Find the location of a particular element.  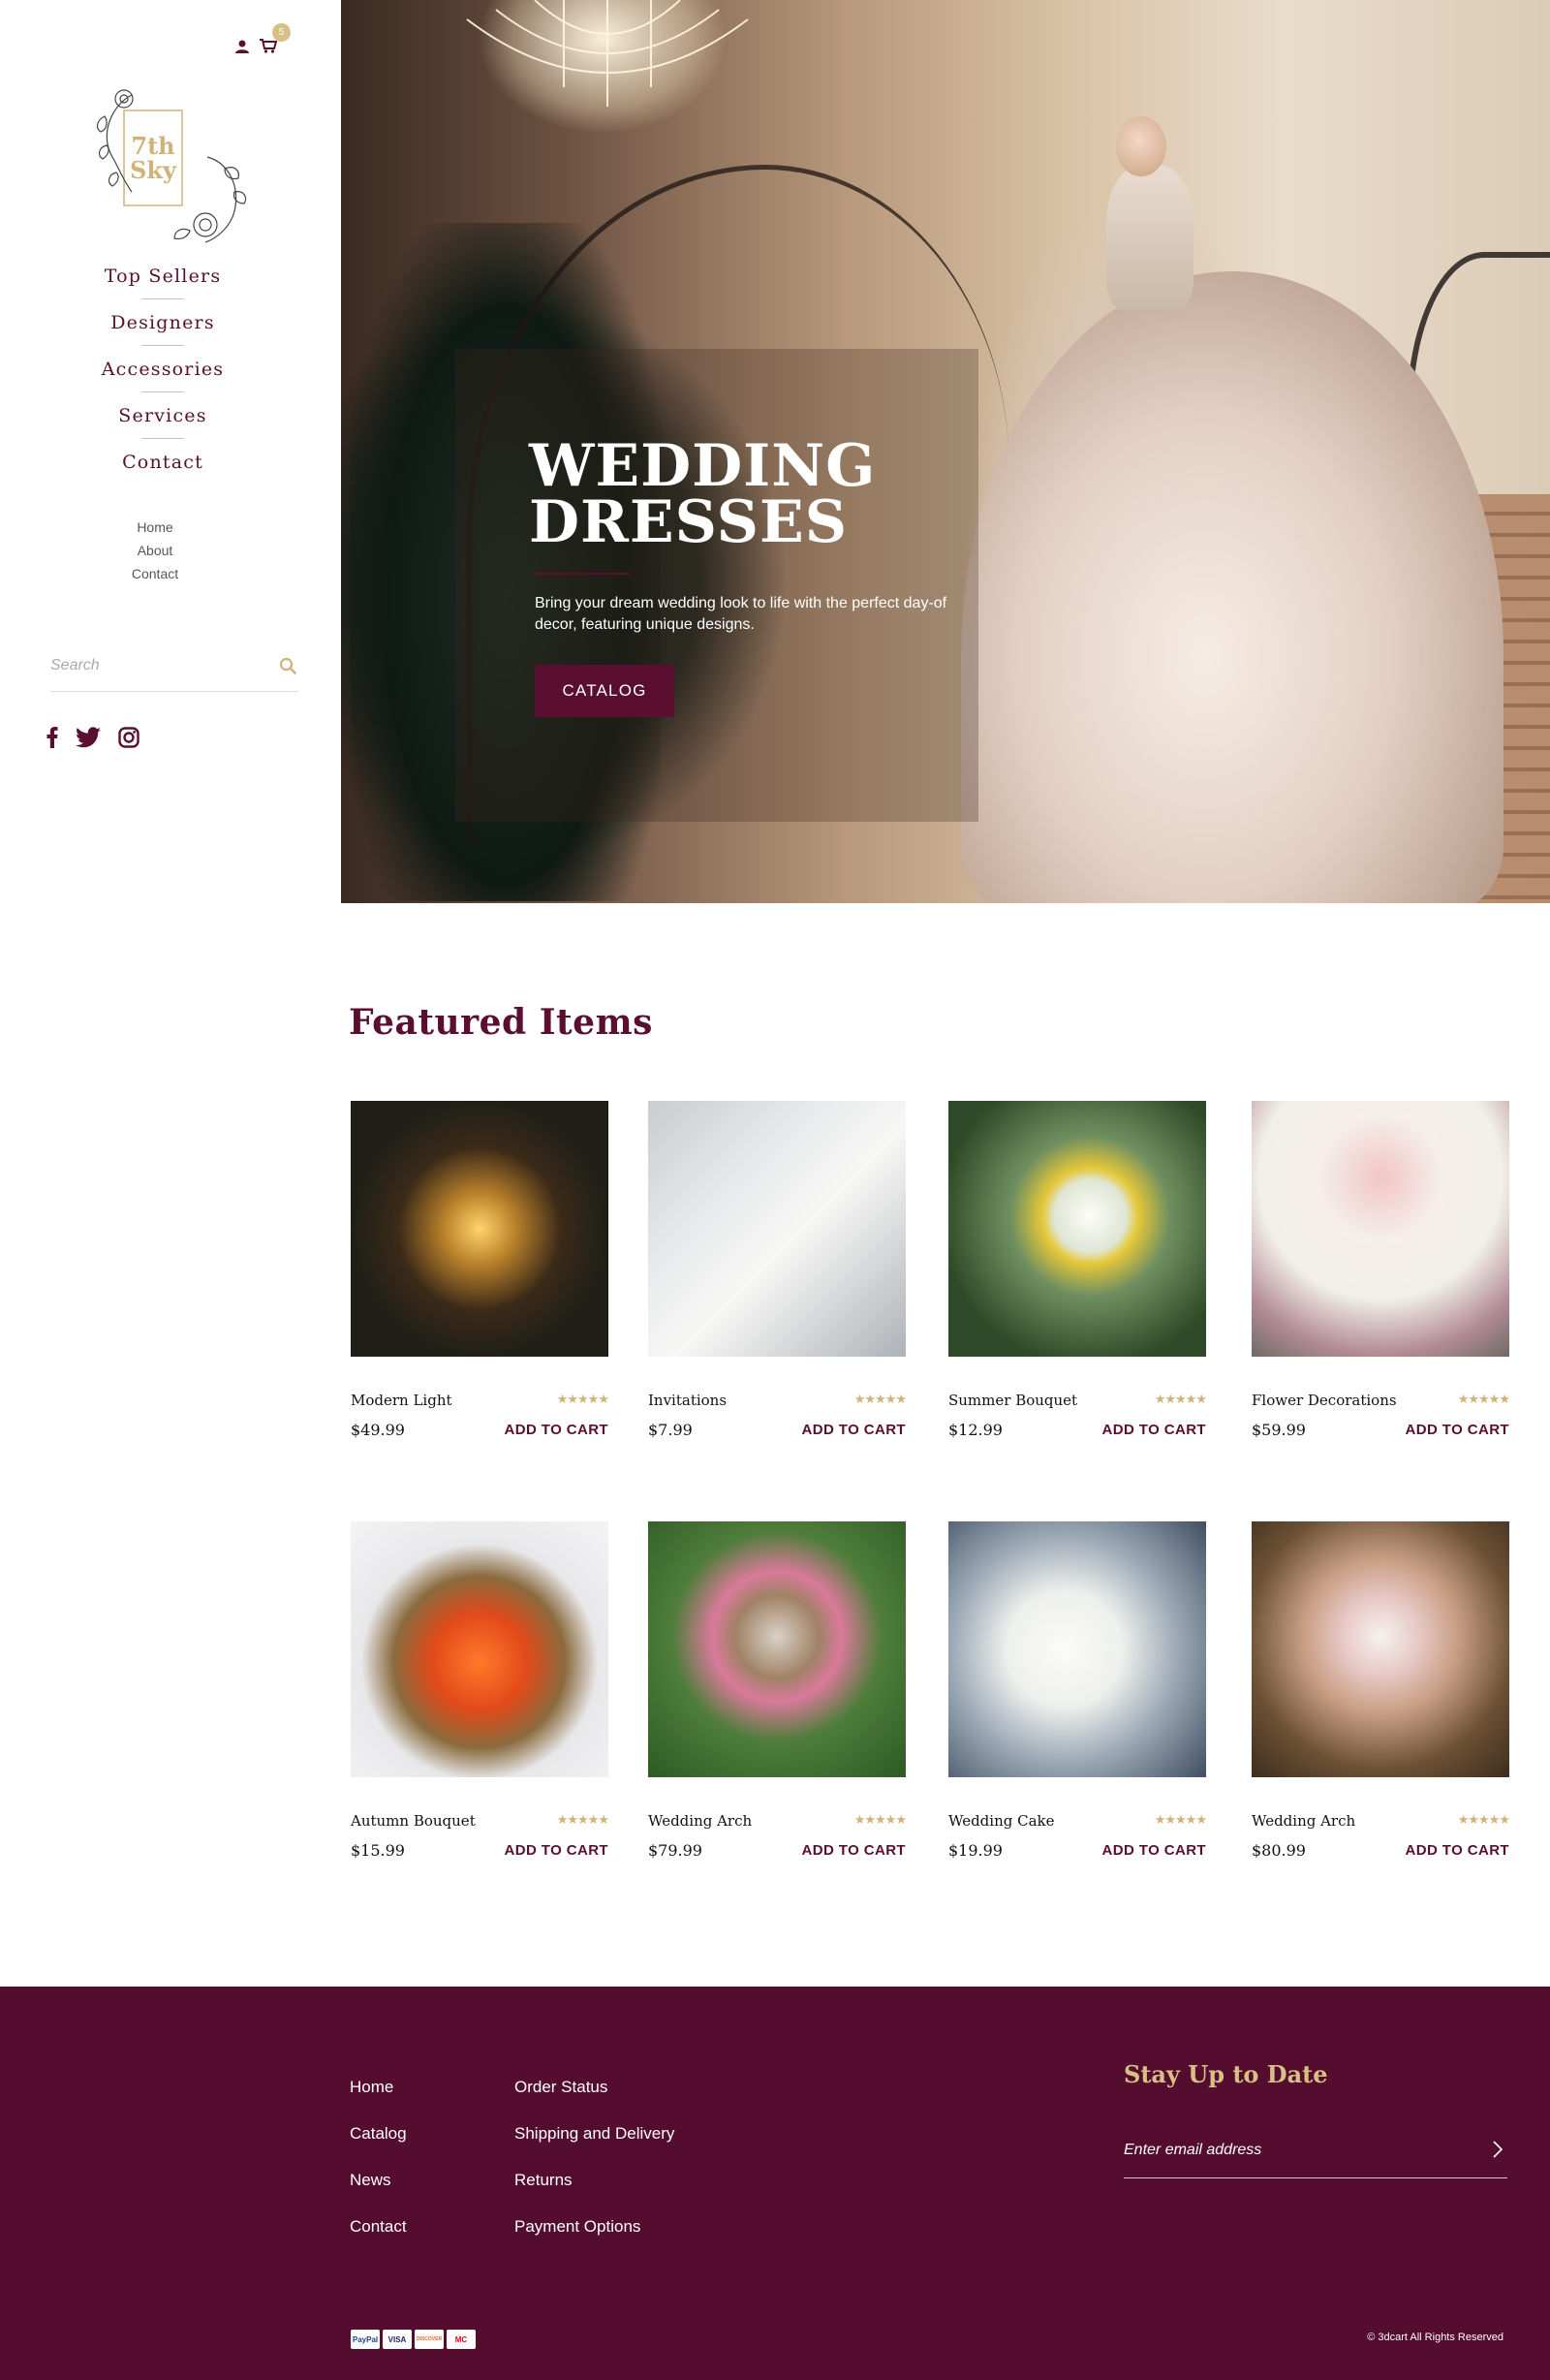

cart-icon is located at coordinates (268, 46).